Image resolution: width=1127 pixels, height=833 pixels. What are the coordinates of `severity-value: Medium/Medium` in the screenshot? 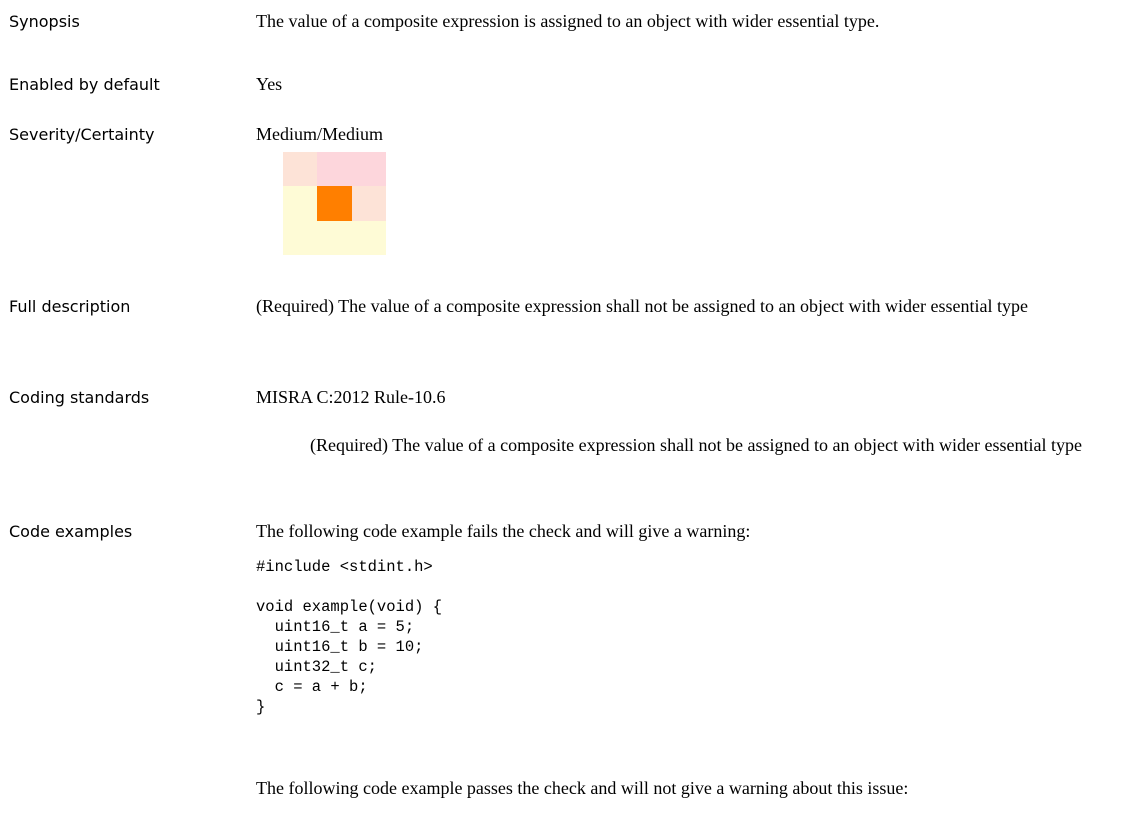 It's located at (319, 134).